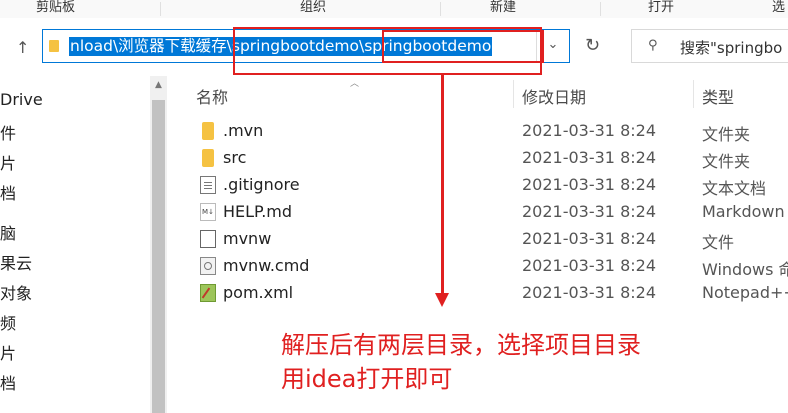 This screenshot has width=788, height=413. Describe the element at coordinates (208, 185) in the screenshot. I see `text-file-icon` at that location.